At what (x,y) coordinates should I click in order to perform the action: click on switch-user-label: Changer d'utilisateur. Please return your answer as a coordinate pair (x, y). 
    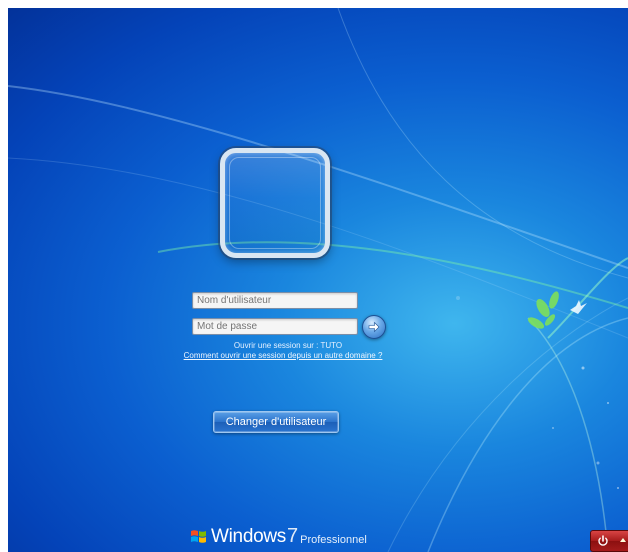
    Looking at the image, I should click on (276, 422).